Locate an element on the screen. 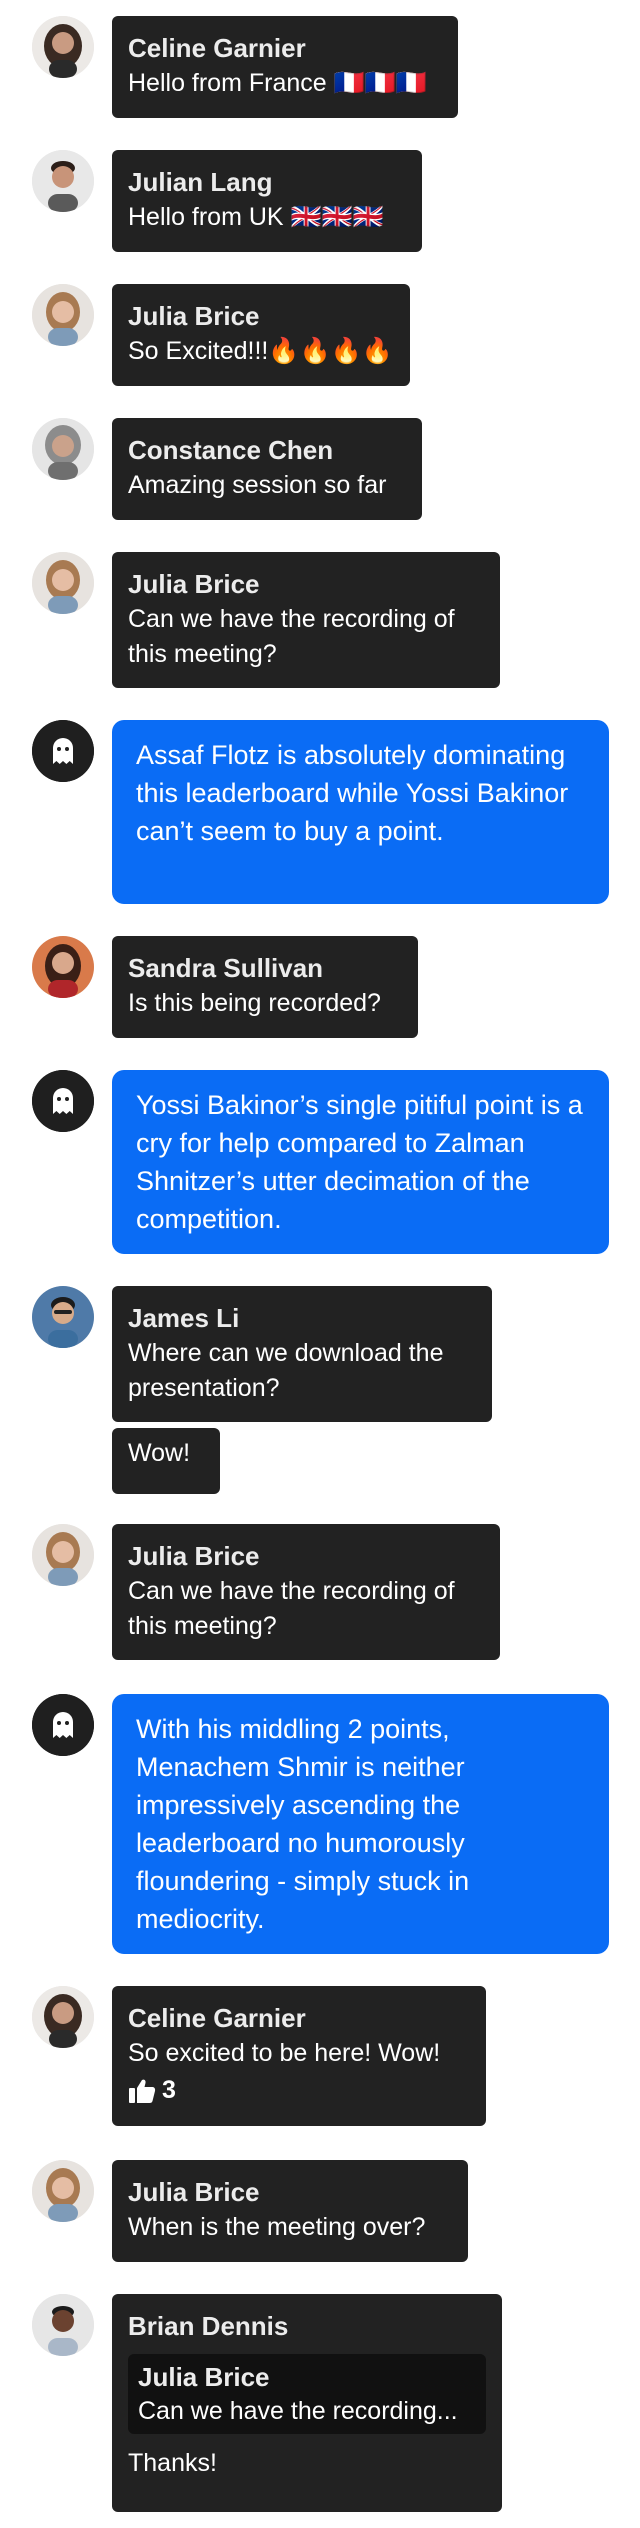 Image resolution: width=640 pixels, height=2528 pixels. quoted-sender-name: Julia Brice is located at coordinates (204, 2377).